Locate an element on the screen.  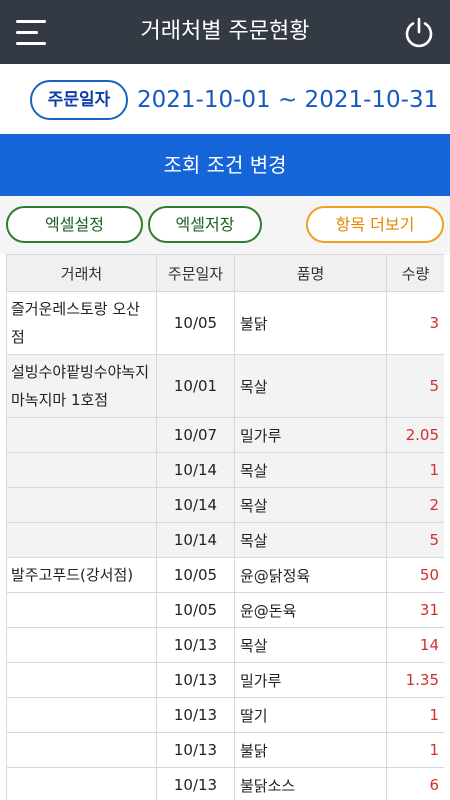
order-date-cell: 10/07 is located at coordinates (195, 435).